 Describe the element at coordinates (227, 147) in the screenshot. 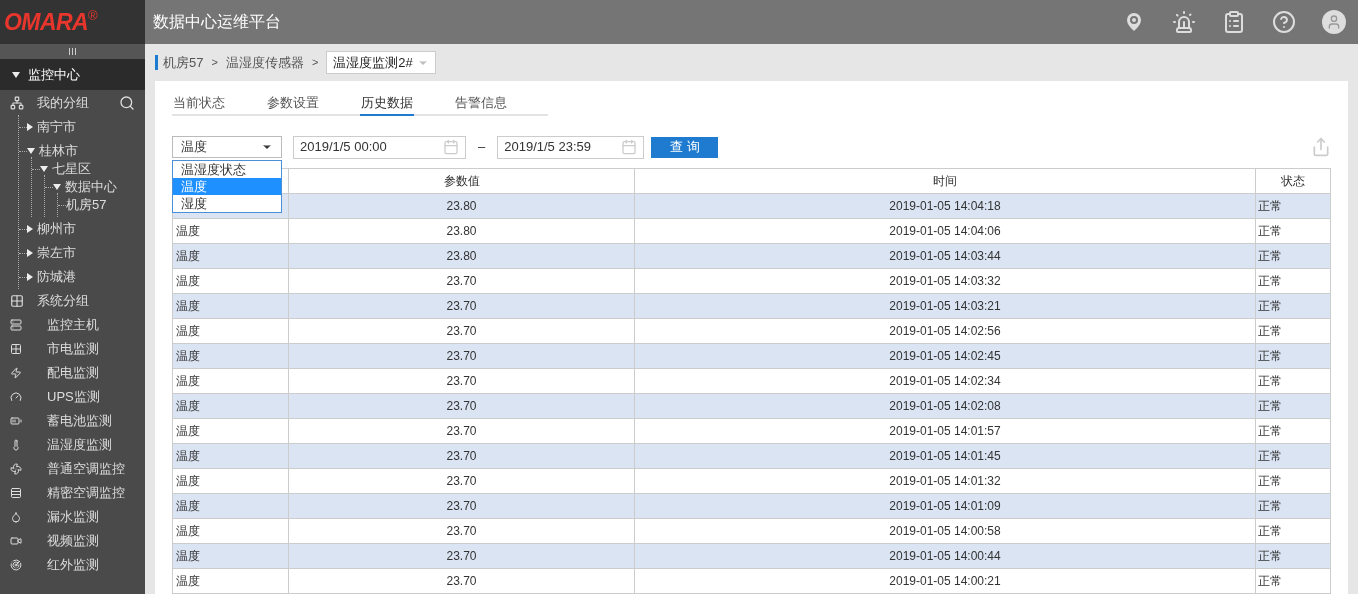

I see `type-select: 温度` at that location.